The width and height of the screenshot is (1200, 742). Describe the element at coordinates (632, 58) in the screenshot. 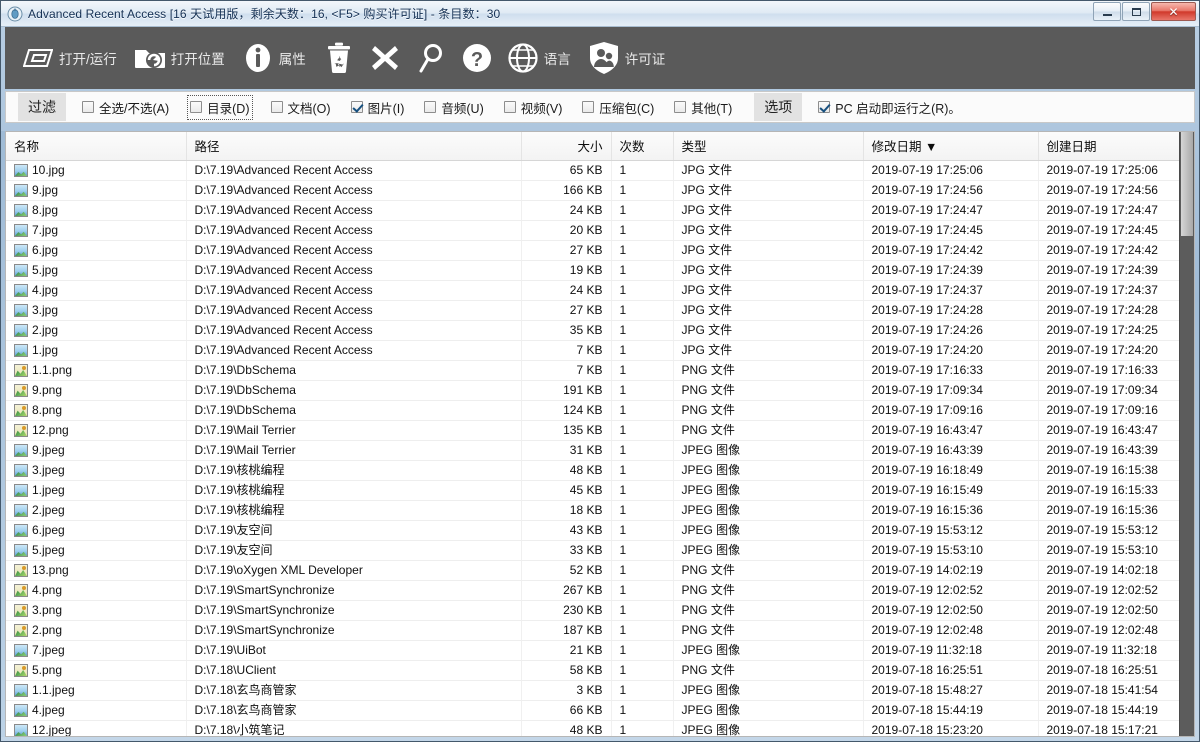

I see `toolbar-license: 许可证` at that location.